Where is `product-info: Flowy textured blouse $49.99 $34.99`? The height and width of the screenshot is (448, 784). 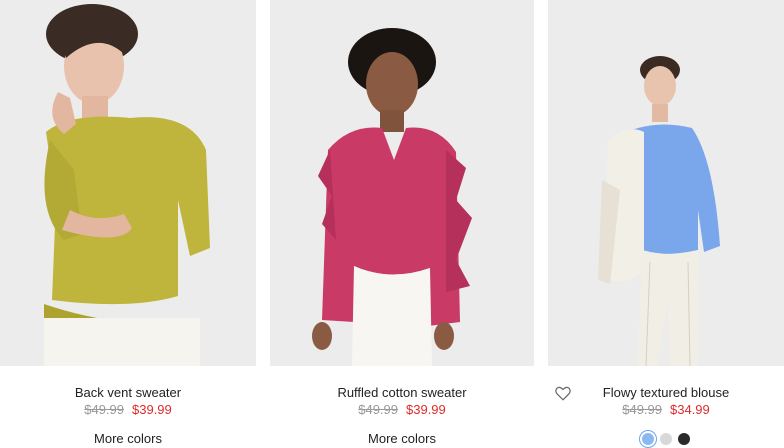
product-info: Flowy textured blouse $49.99 $34.99 is located at coordinates (666, 406).